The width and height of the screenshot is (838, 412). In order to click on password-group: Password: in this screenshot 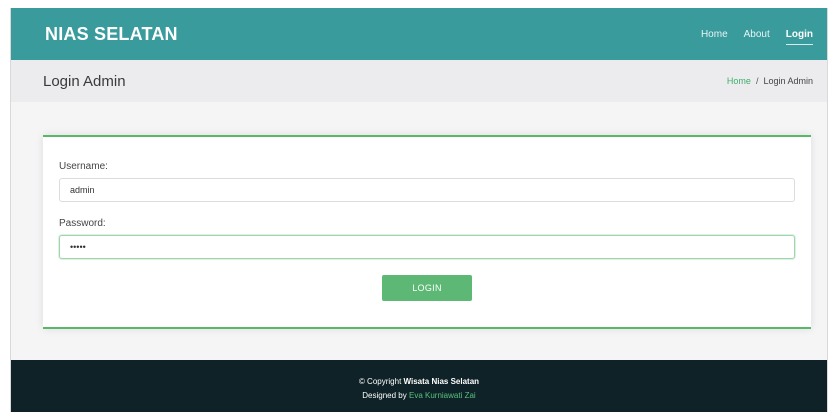, I will do `click(427, 238)`.